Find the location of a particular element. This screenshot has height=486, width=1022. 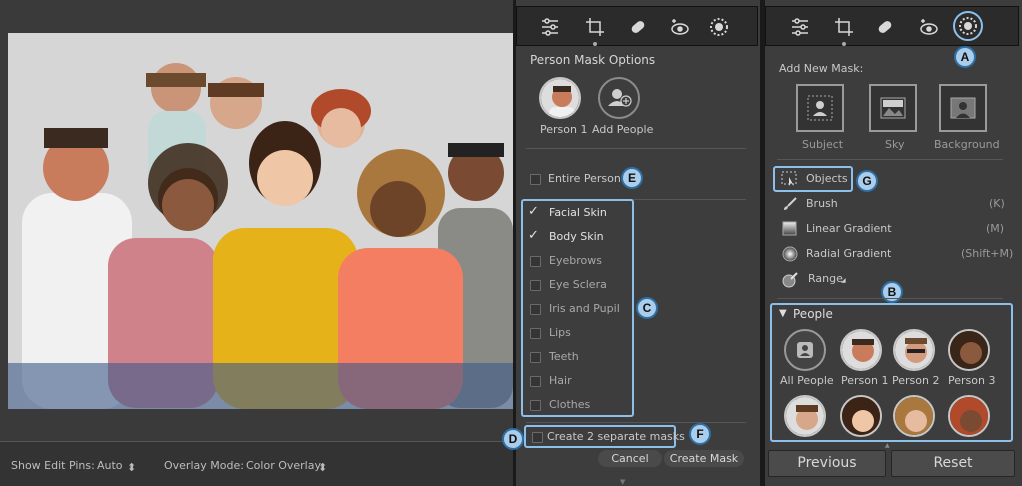

part-label: Body Skin is located at coordinates (576, 236).